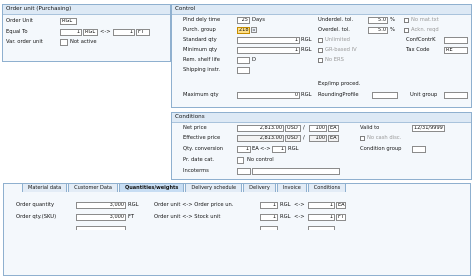  I want to click on no-mat-txt-label: No mat.txt, so click(425, 20).